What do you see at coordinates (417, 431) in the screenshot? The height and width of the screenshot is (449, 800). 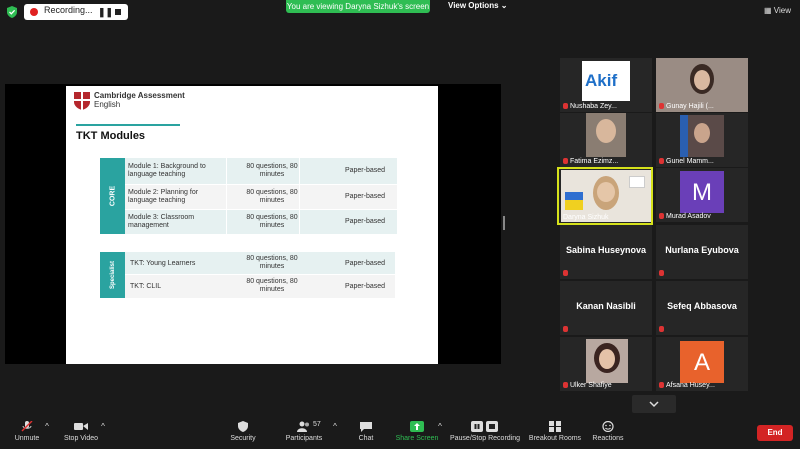 I see `share-screen-button: Share Screen` at bounding box center [417, 431].